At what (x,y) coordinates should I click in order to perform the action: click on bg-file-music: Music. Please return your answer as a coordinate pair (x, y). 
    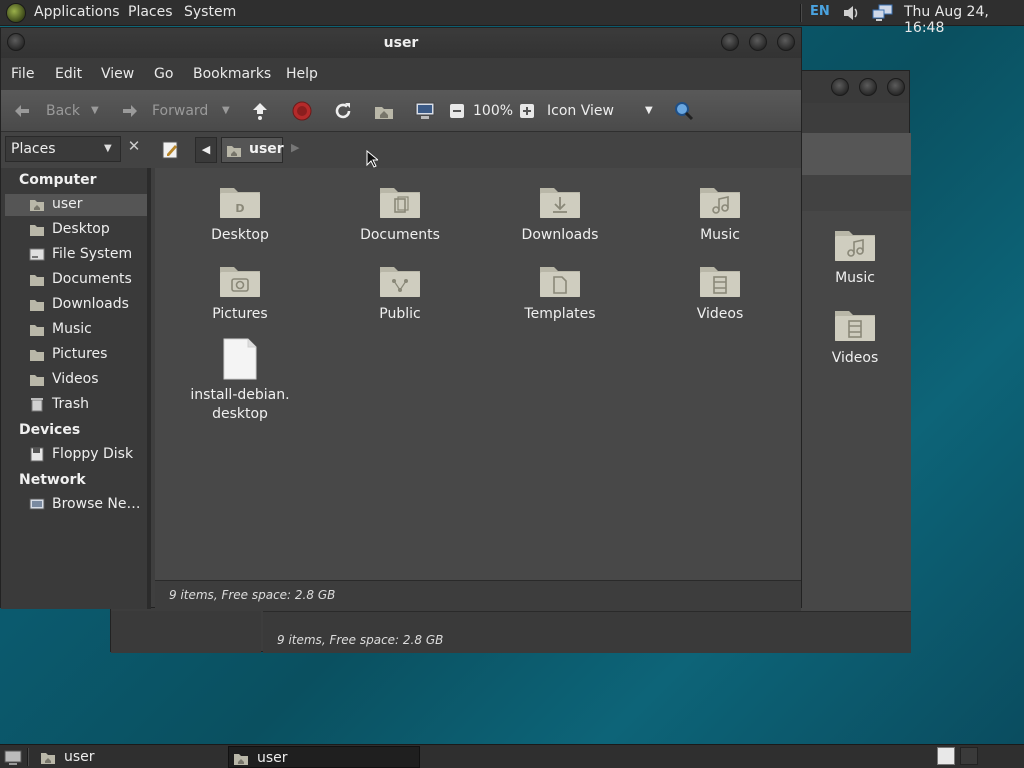
    Looking at the image, I should click on (855, 255).